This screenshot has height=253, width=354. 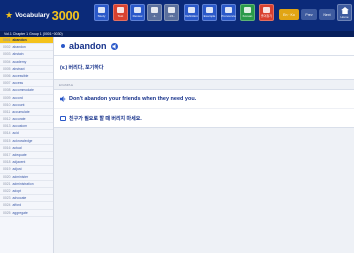 I want to click on toolbar-button-label: Korean, so click(x=247, y=16).